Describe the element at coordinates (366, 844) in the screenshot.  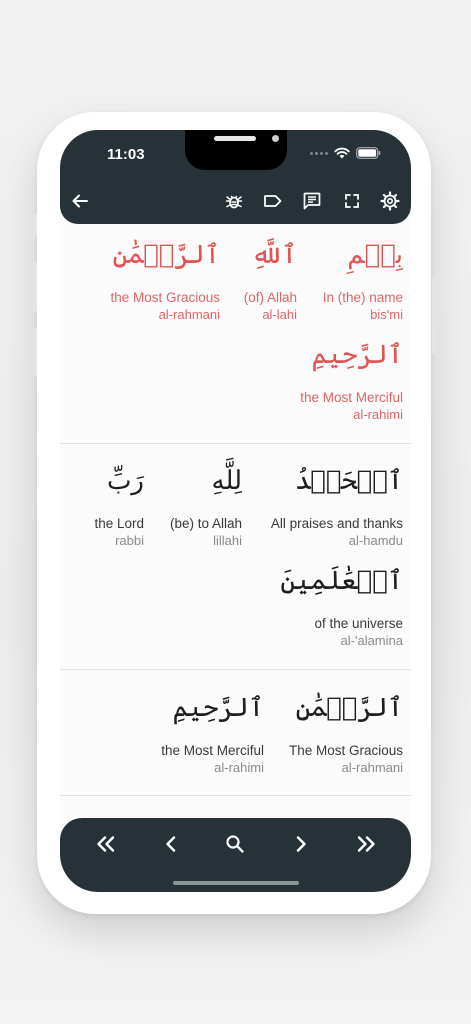
I see `last-page-icon` at that location.